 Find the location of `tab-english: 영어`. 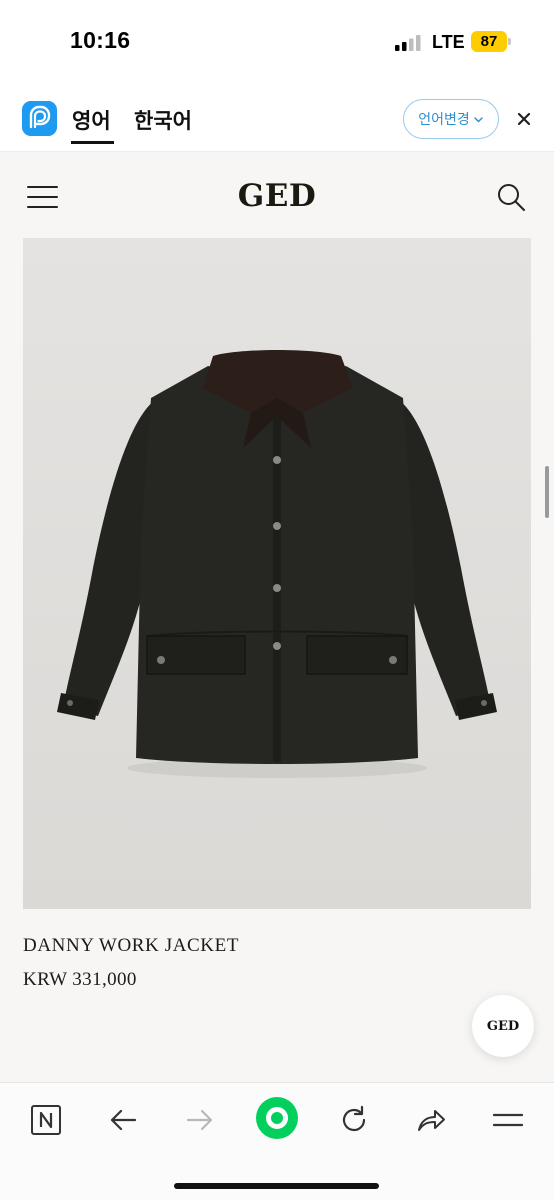

tab-english: 영어 is located at coordinates (91, 120).